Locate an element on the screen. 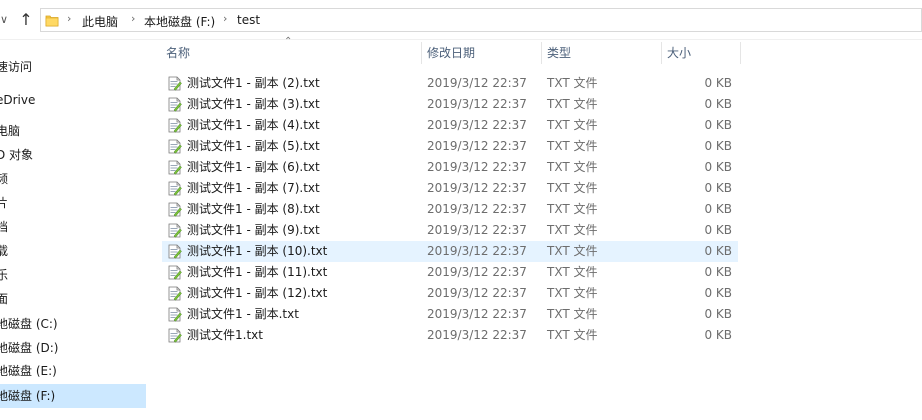  file-row: 测试文件1 - 副本.txt 2019/3/12 22:37 TXT 文件 0 KB is located at coordinates (450, 314).